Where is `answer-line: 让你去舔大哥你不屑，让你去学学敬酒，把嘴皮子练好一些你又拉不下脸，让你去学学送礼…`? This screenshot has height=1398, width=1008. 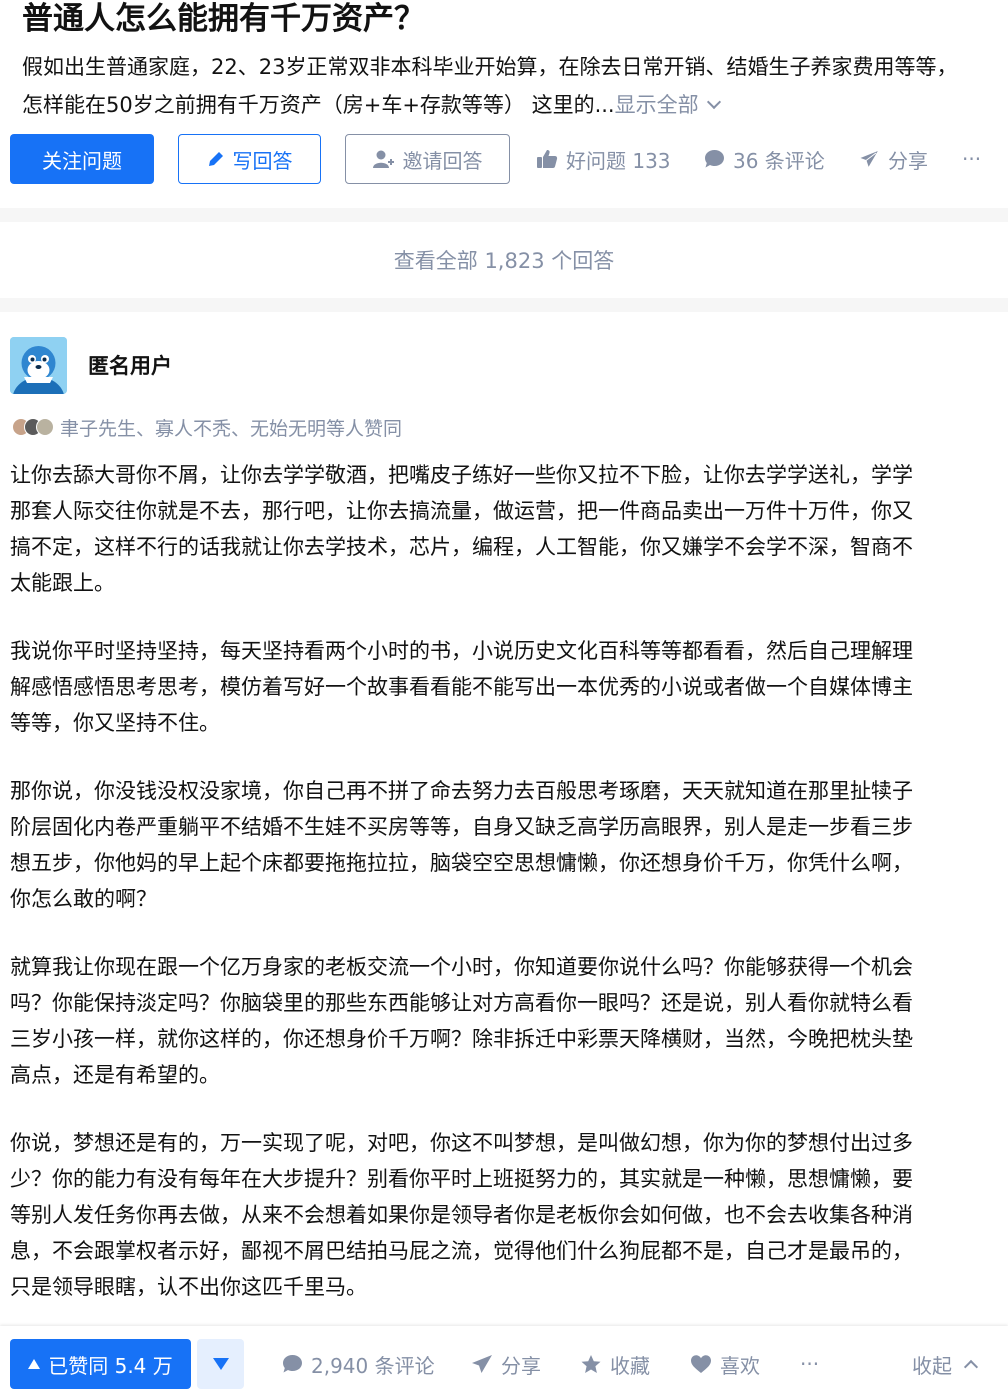
answer-line: 让你去舔大哥你不屑，让你去学学敬酒，把嘴皮子练好一些你又拉不下脸，让你去学学送礼… is located at coordinates (461, 475).